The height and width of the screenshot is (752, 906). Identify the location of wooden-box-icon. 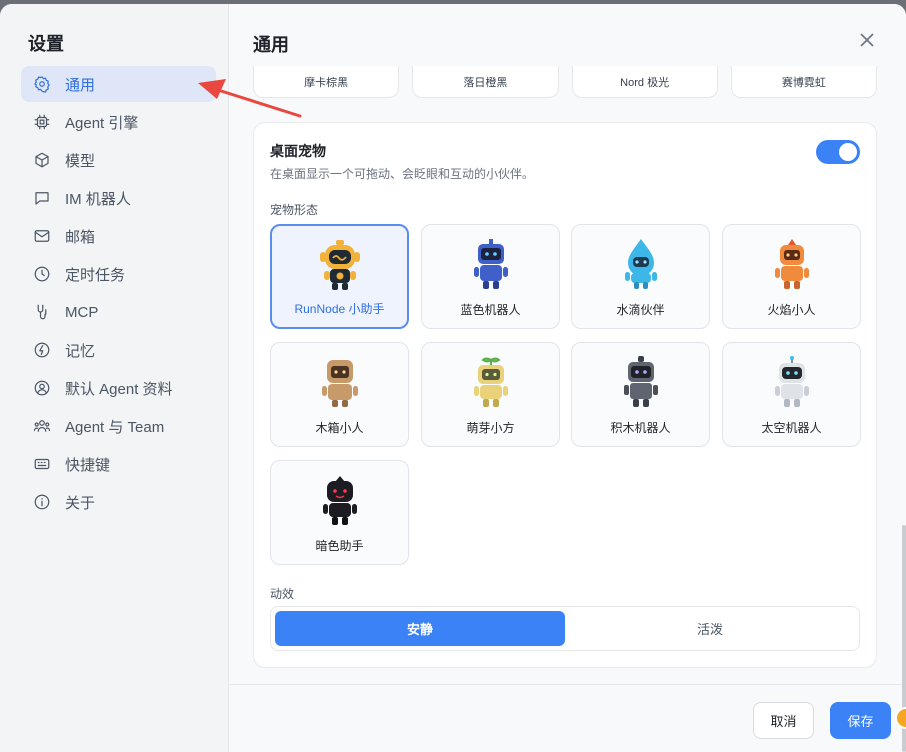
(339, 383).